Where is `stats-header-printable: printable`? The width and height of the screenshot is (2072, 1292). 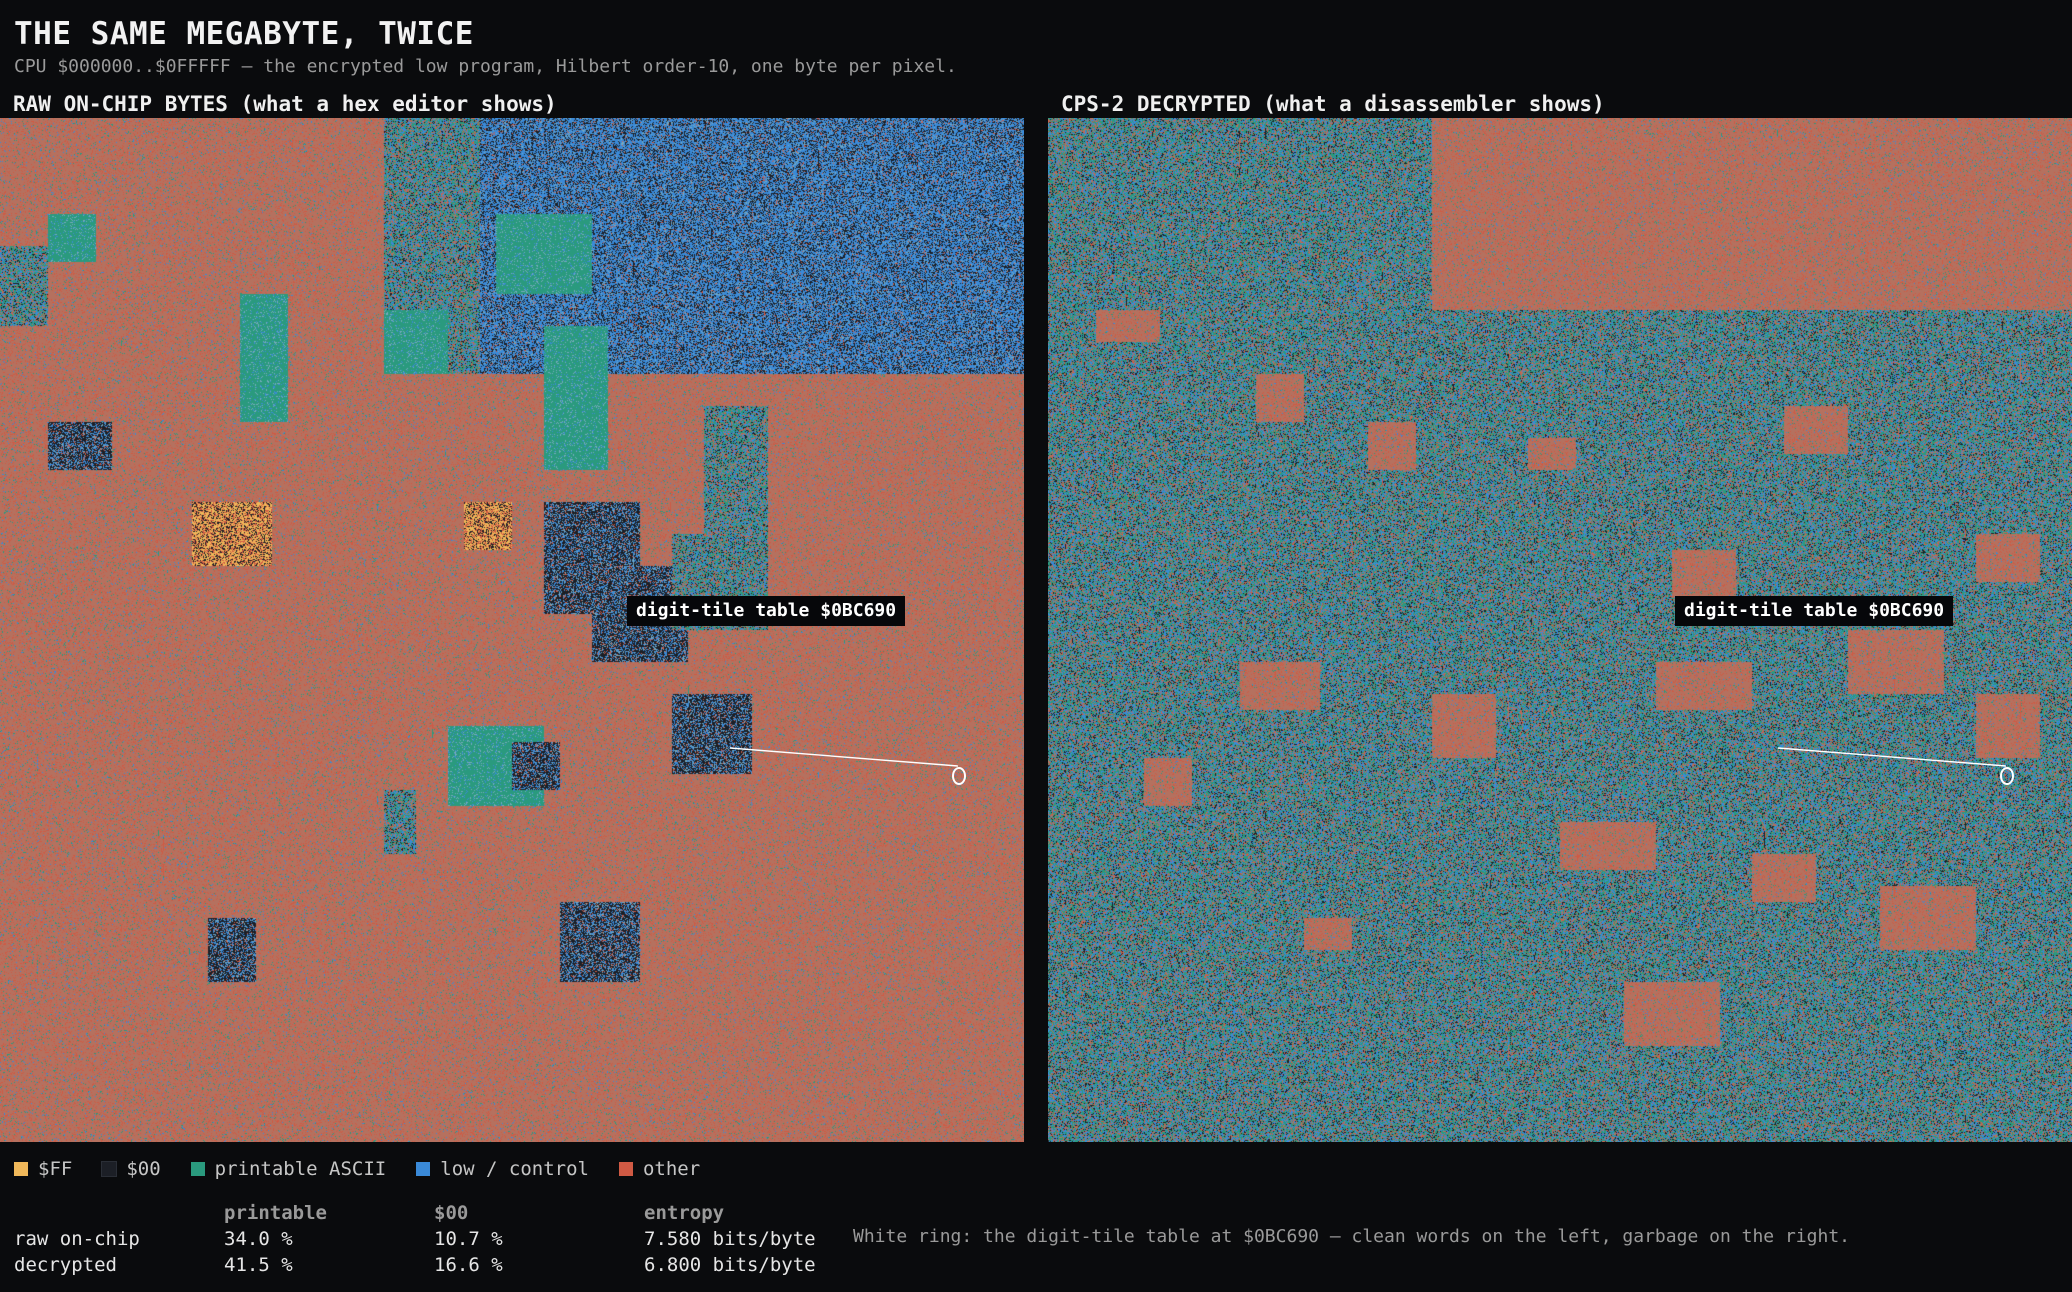 stats-header-printable: printable is located at coordinates (275, 1213).